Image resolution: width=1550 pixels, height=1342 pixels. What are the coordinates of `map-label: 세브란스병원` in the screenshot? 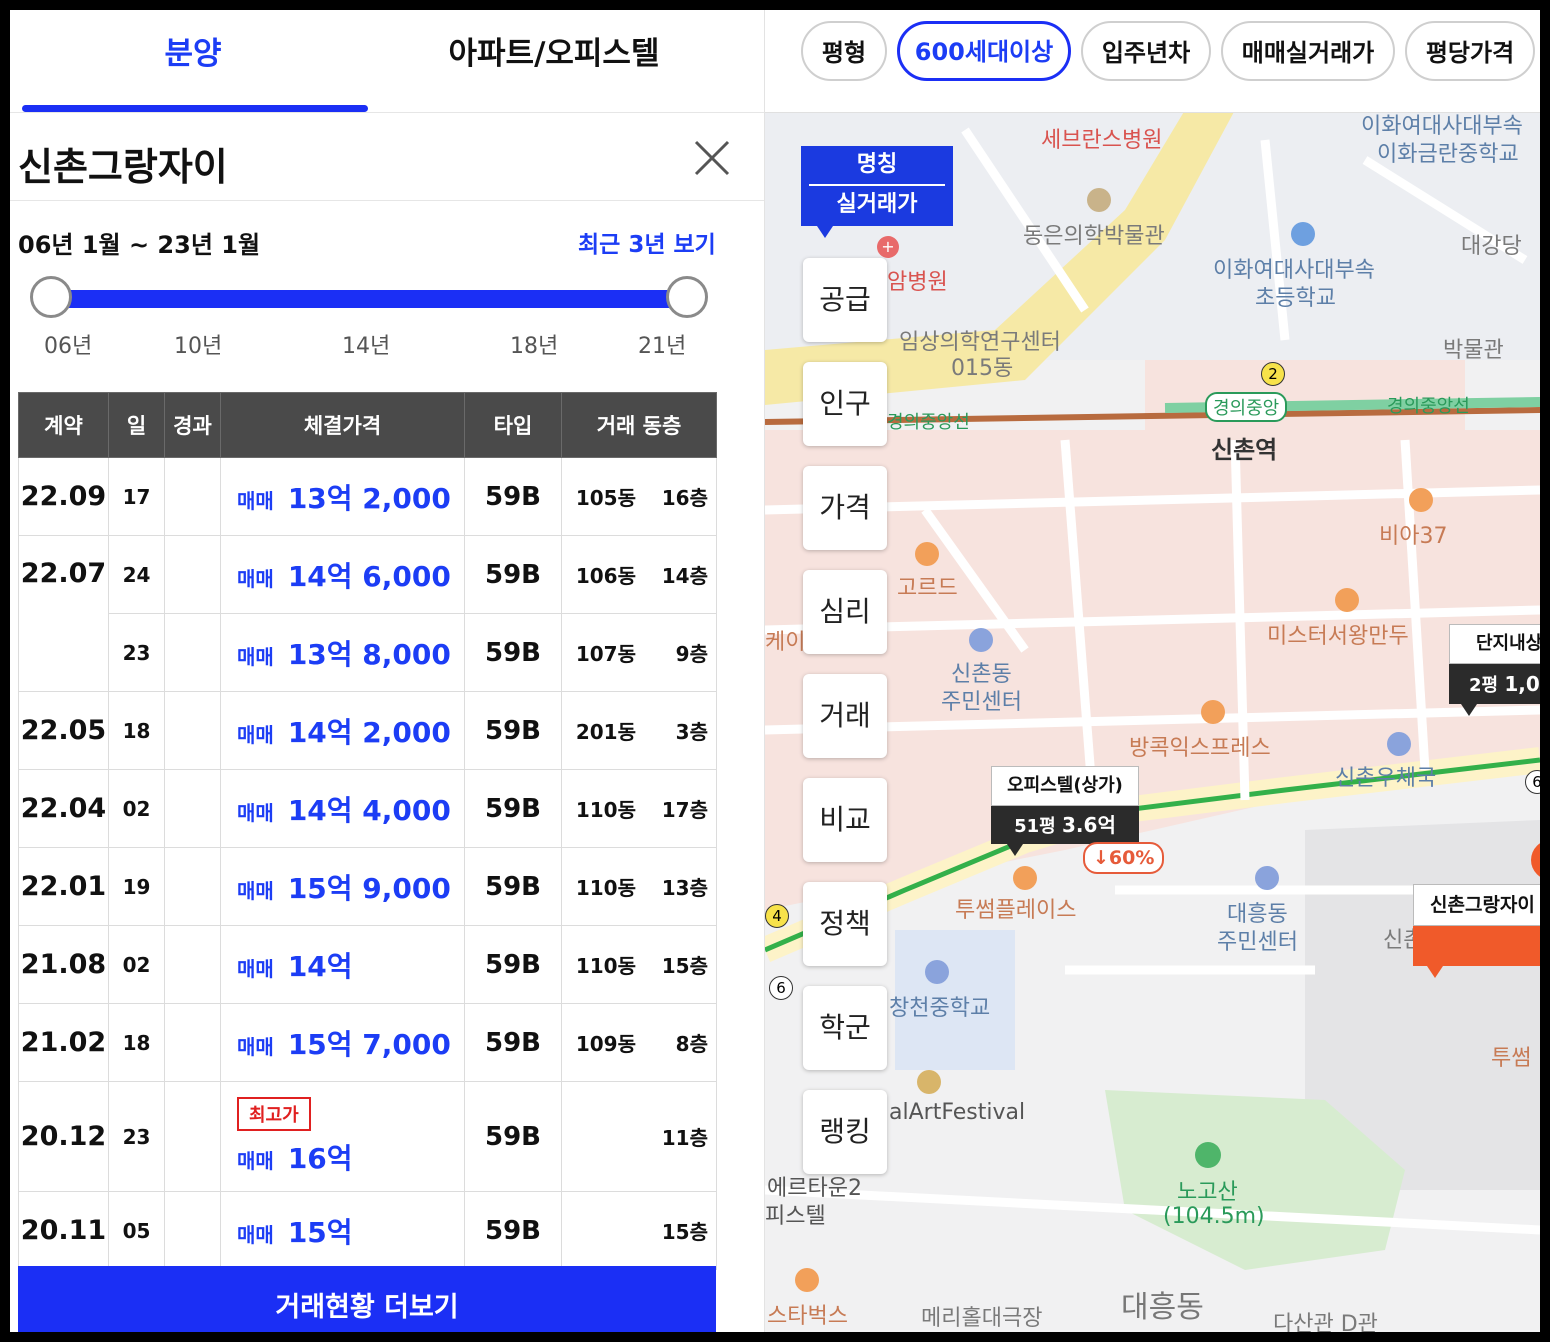 It's located at (1102, 140).